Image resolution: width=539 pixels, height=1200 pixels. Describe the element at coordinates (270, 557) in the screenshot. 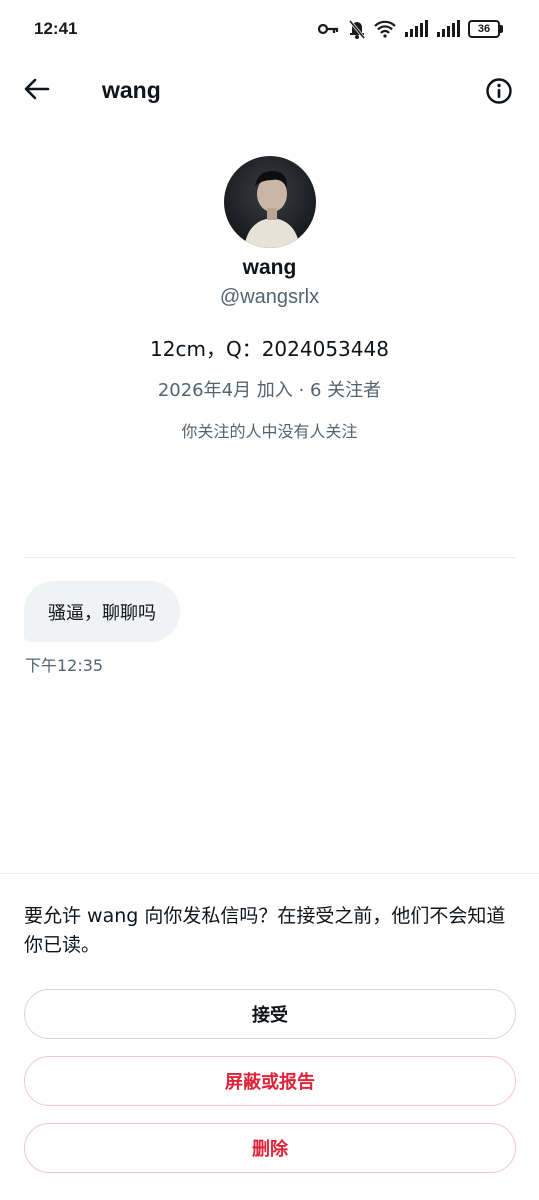

I see `divider` at that location.